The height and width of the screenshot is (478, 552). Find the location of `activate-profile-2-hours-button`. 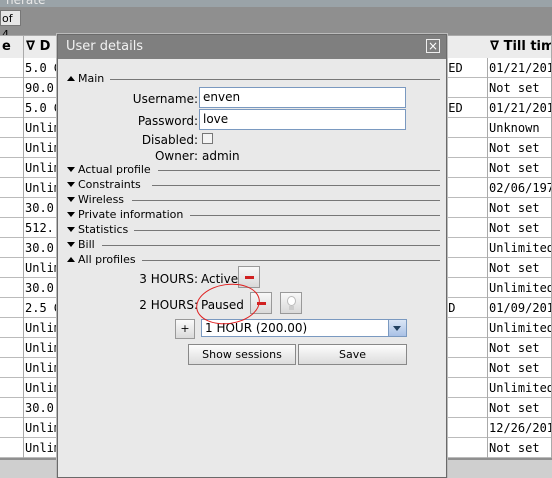

activate-profile-2-hours-button is located at coordinates (291, 303).